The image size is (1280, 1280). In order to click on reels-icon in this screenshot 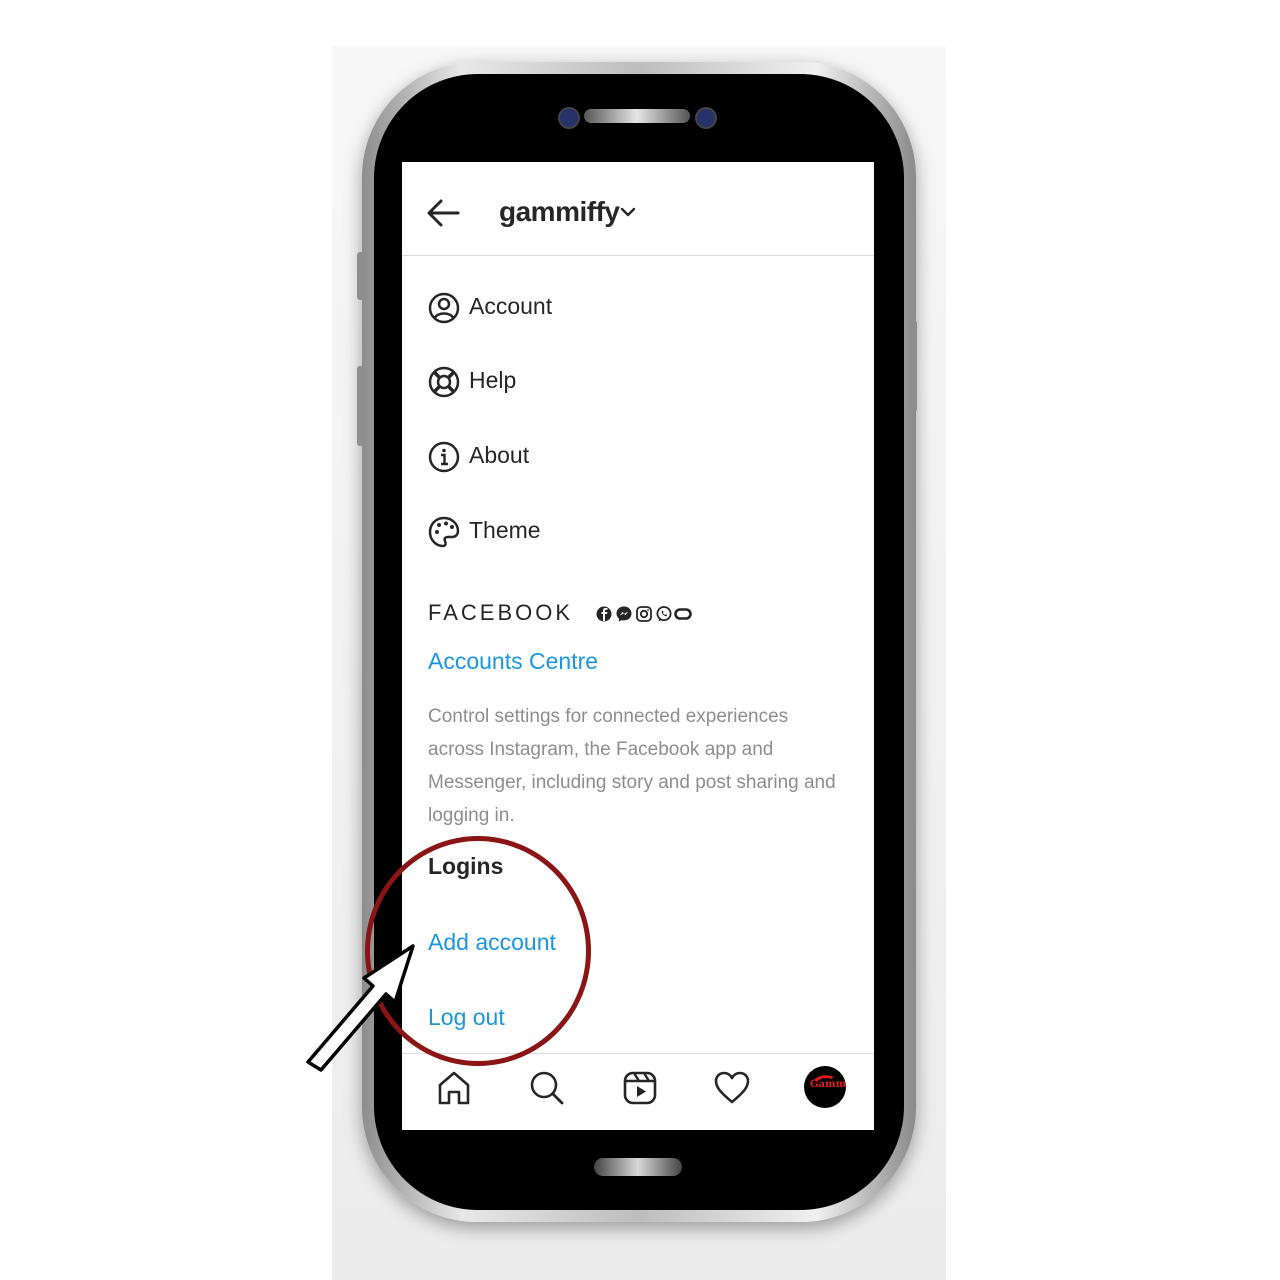, I will do `click(640, 1088)`.